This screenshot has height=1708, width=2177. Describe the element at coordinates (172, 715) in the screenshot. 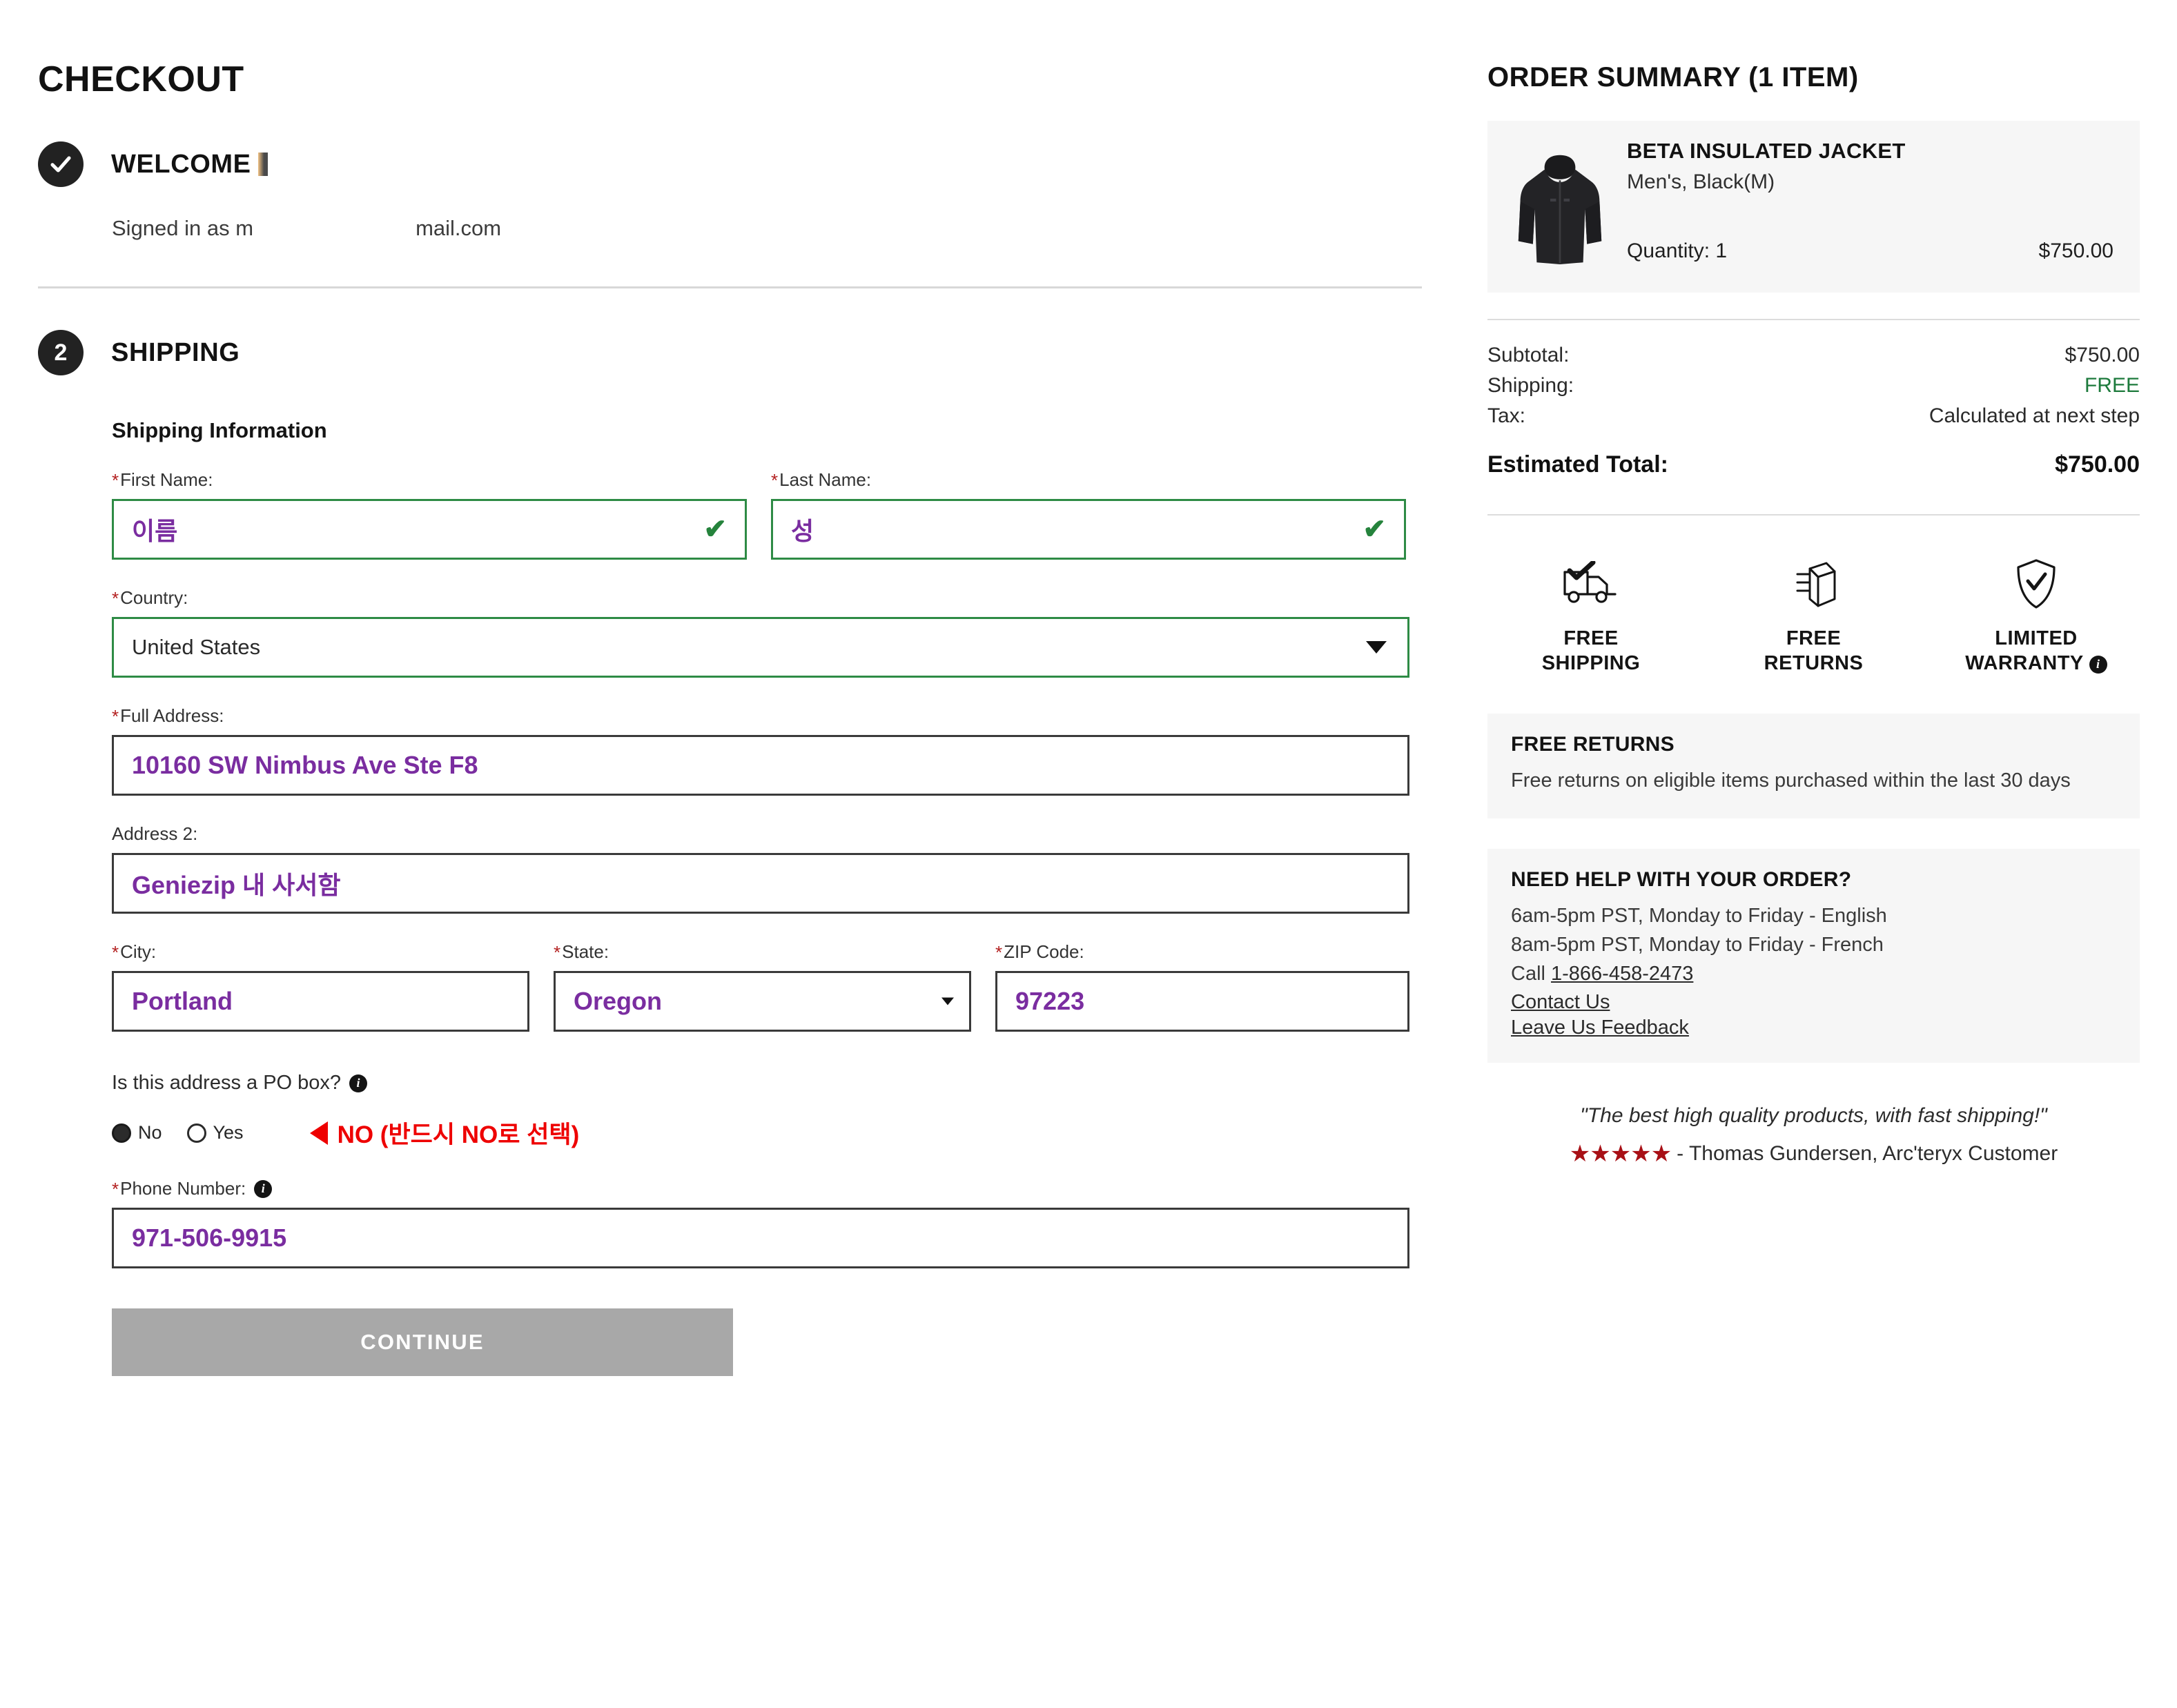

I see `full-address-label-text: Full Address:` at that location.